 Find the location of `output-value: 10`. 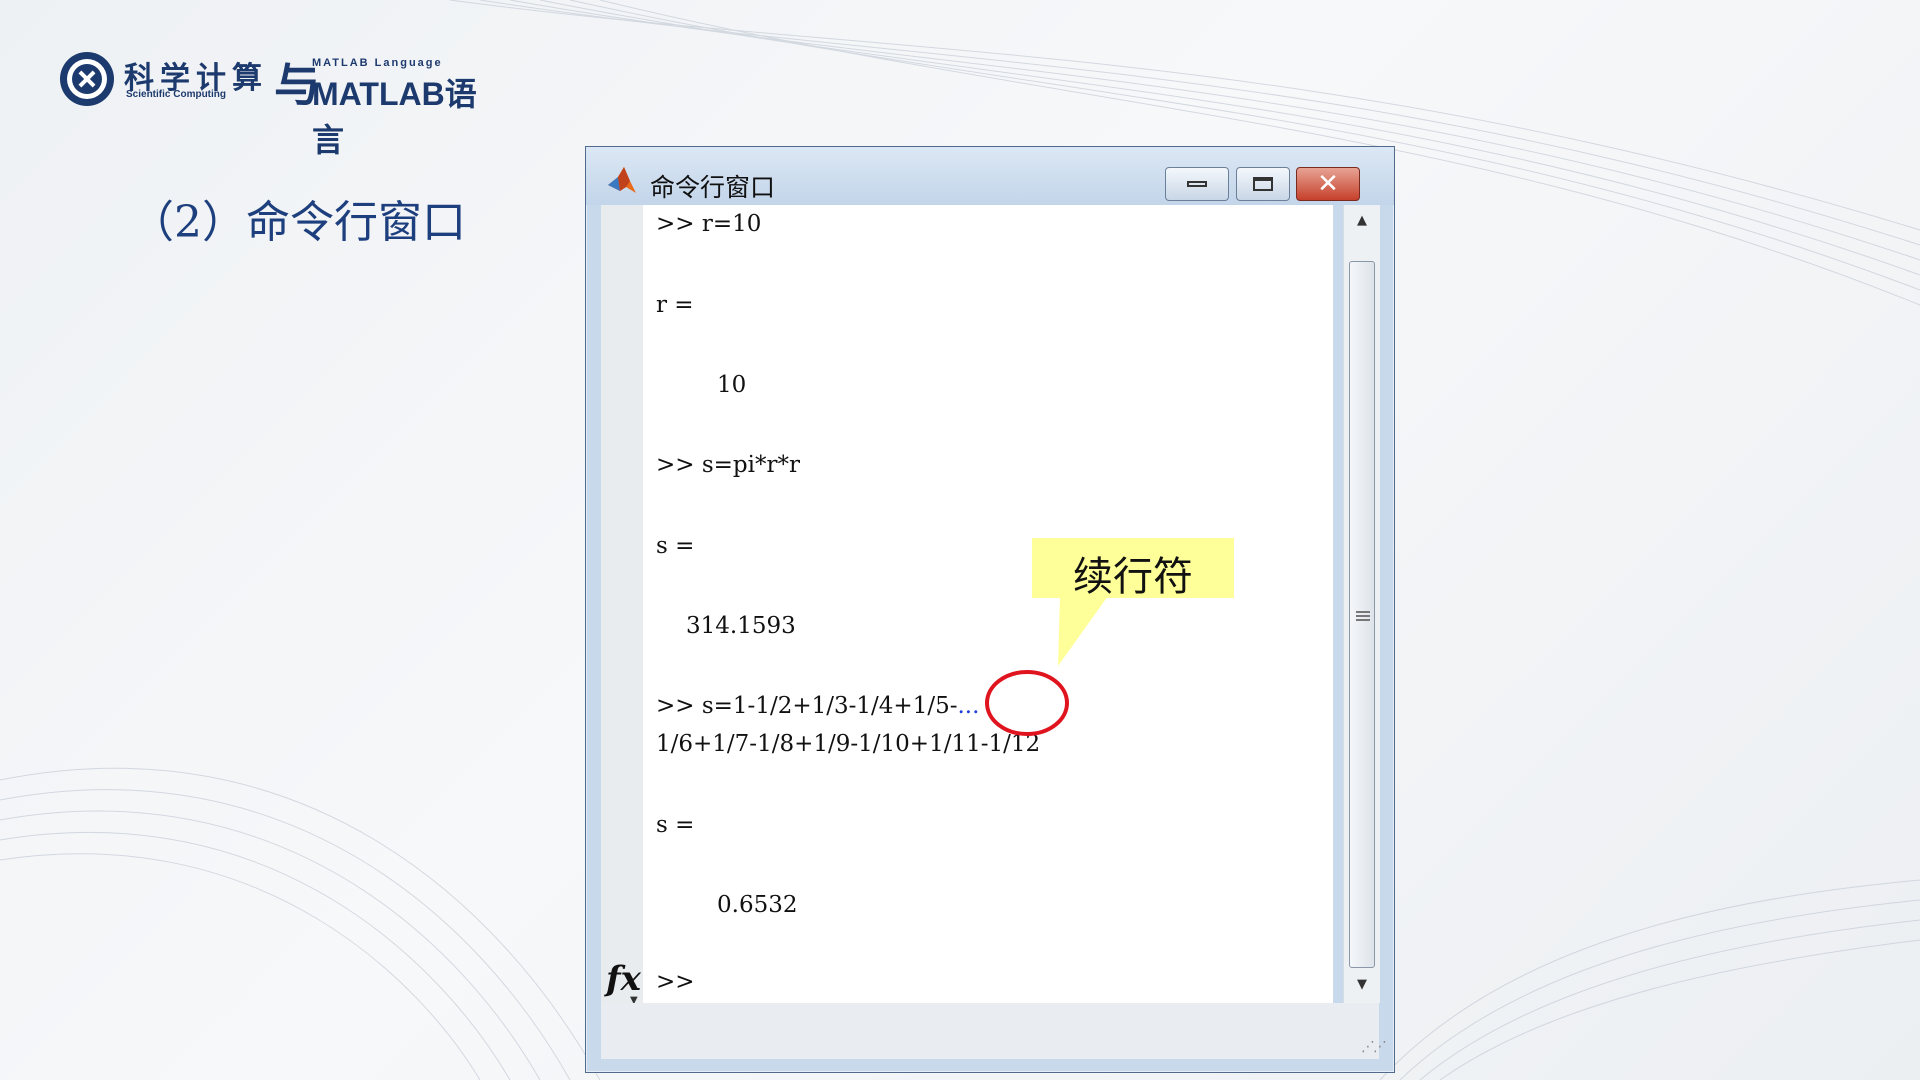

output-value: 10 is located at coordinates (732, 385).